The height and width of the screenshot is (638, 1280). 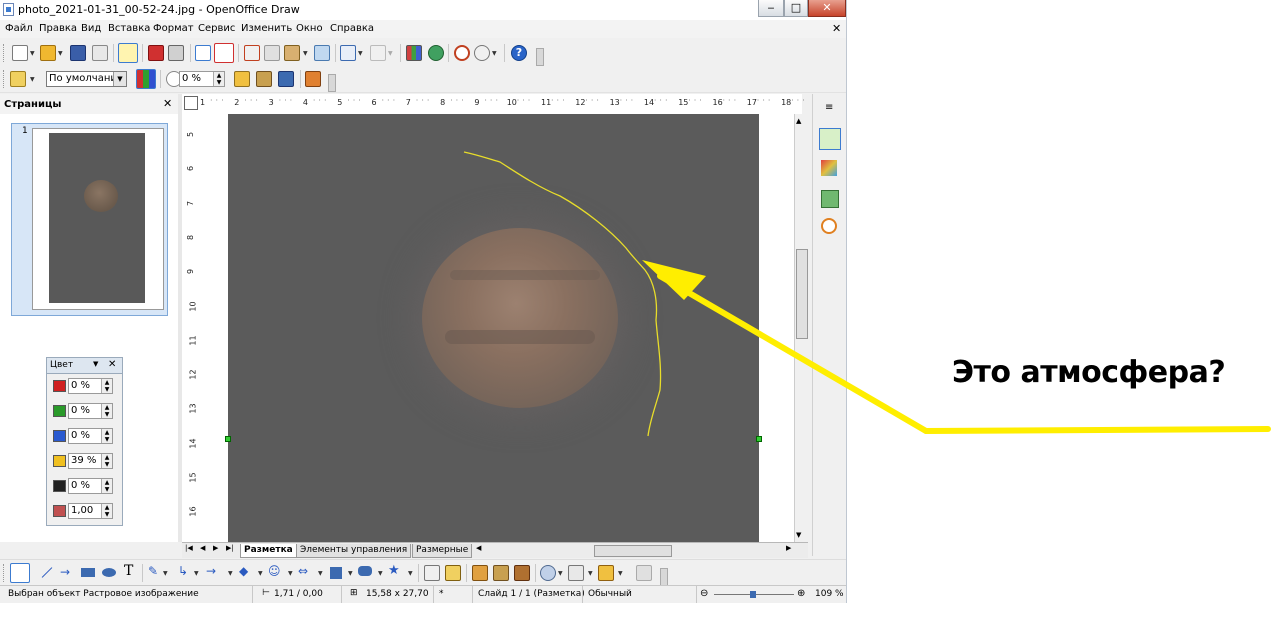 I want to click on annotation-text: Это атмосфера?, so click(x=1089, y=372).